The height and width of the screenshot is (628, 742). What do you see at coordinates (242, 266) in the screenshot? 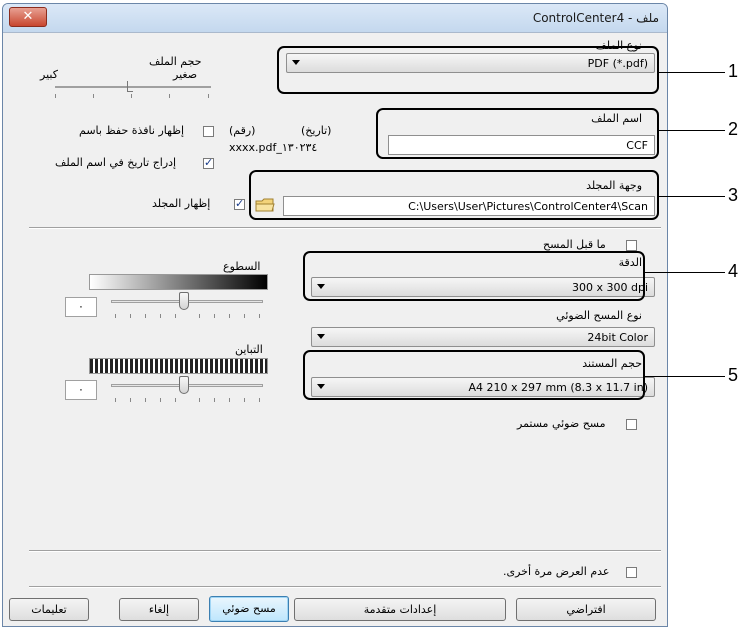
I see `brightness-label: السطوع` at bounding box center [242, 266].